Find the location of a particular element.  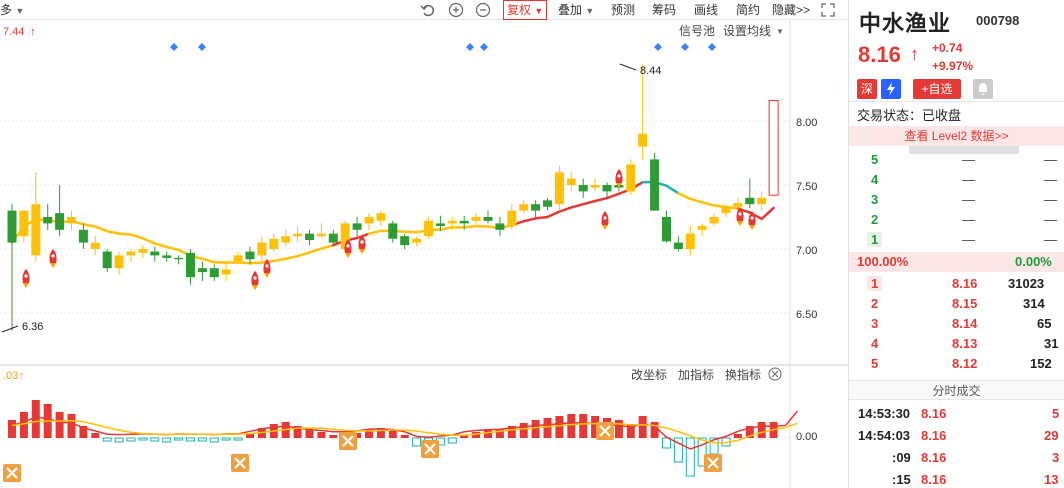

hide-button: 隐藏>> is located at coordinates (791, 10).